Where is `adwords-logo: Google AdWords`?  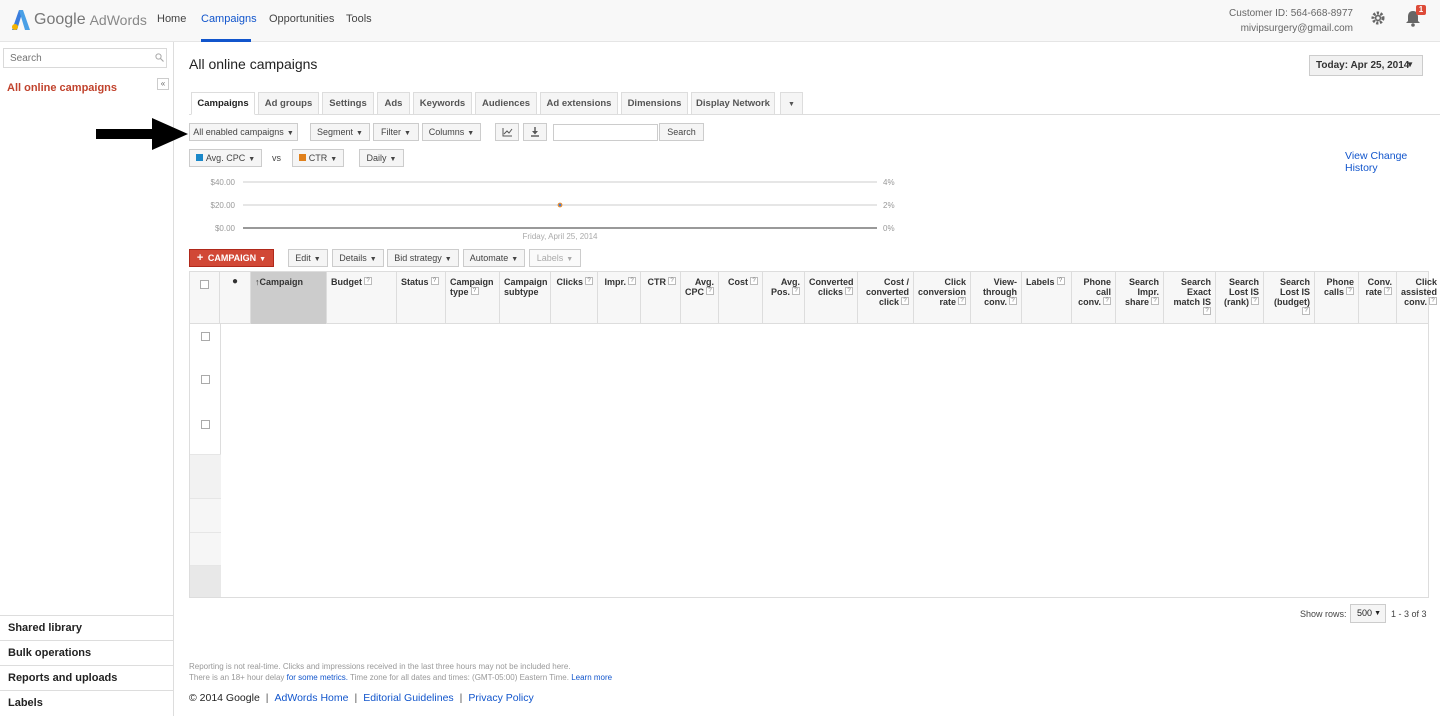
adwords-logo: Google AdWords is located at coordinates (79, 20).